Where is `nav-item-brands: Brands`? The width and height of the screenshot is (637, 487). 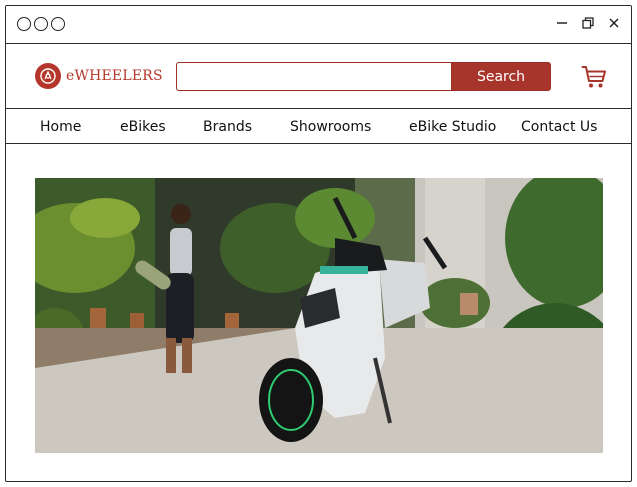
nav-item-brands: Brands is located at coordinates (227, 127).